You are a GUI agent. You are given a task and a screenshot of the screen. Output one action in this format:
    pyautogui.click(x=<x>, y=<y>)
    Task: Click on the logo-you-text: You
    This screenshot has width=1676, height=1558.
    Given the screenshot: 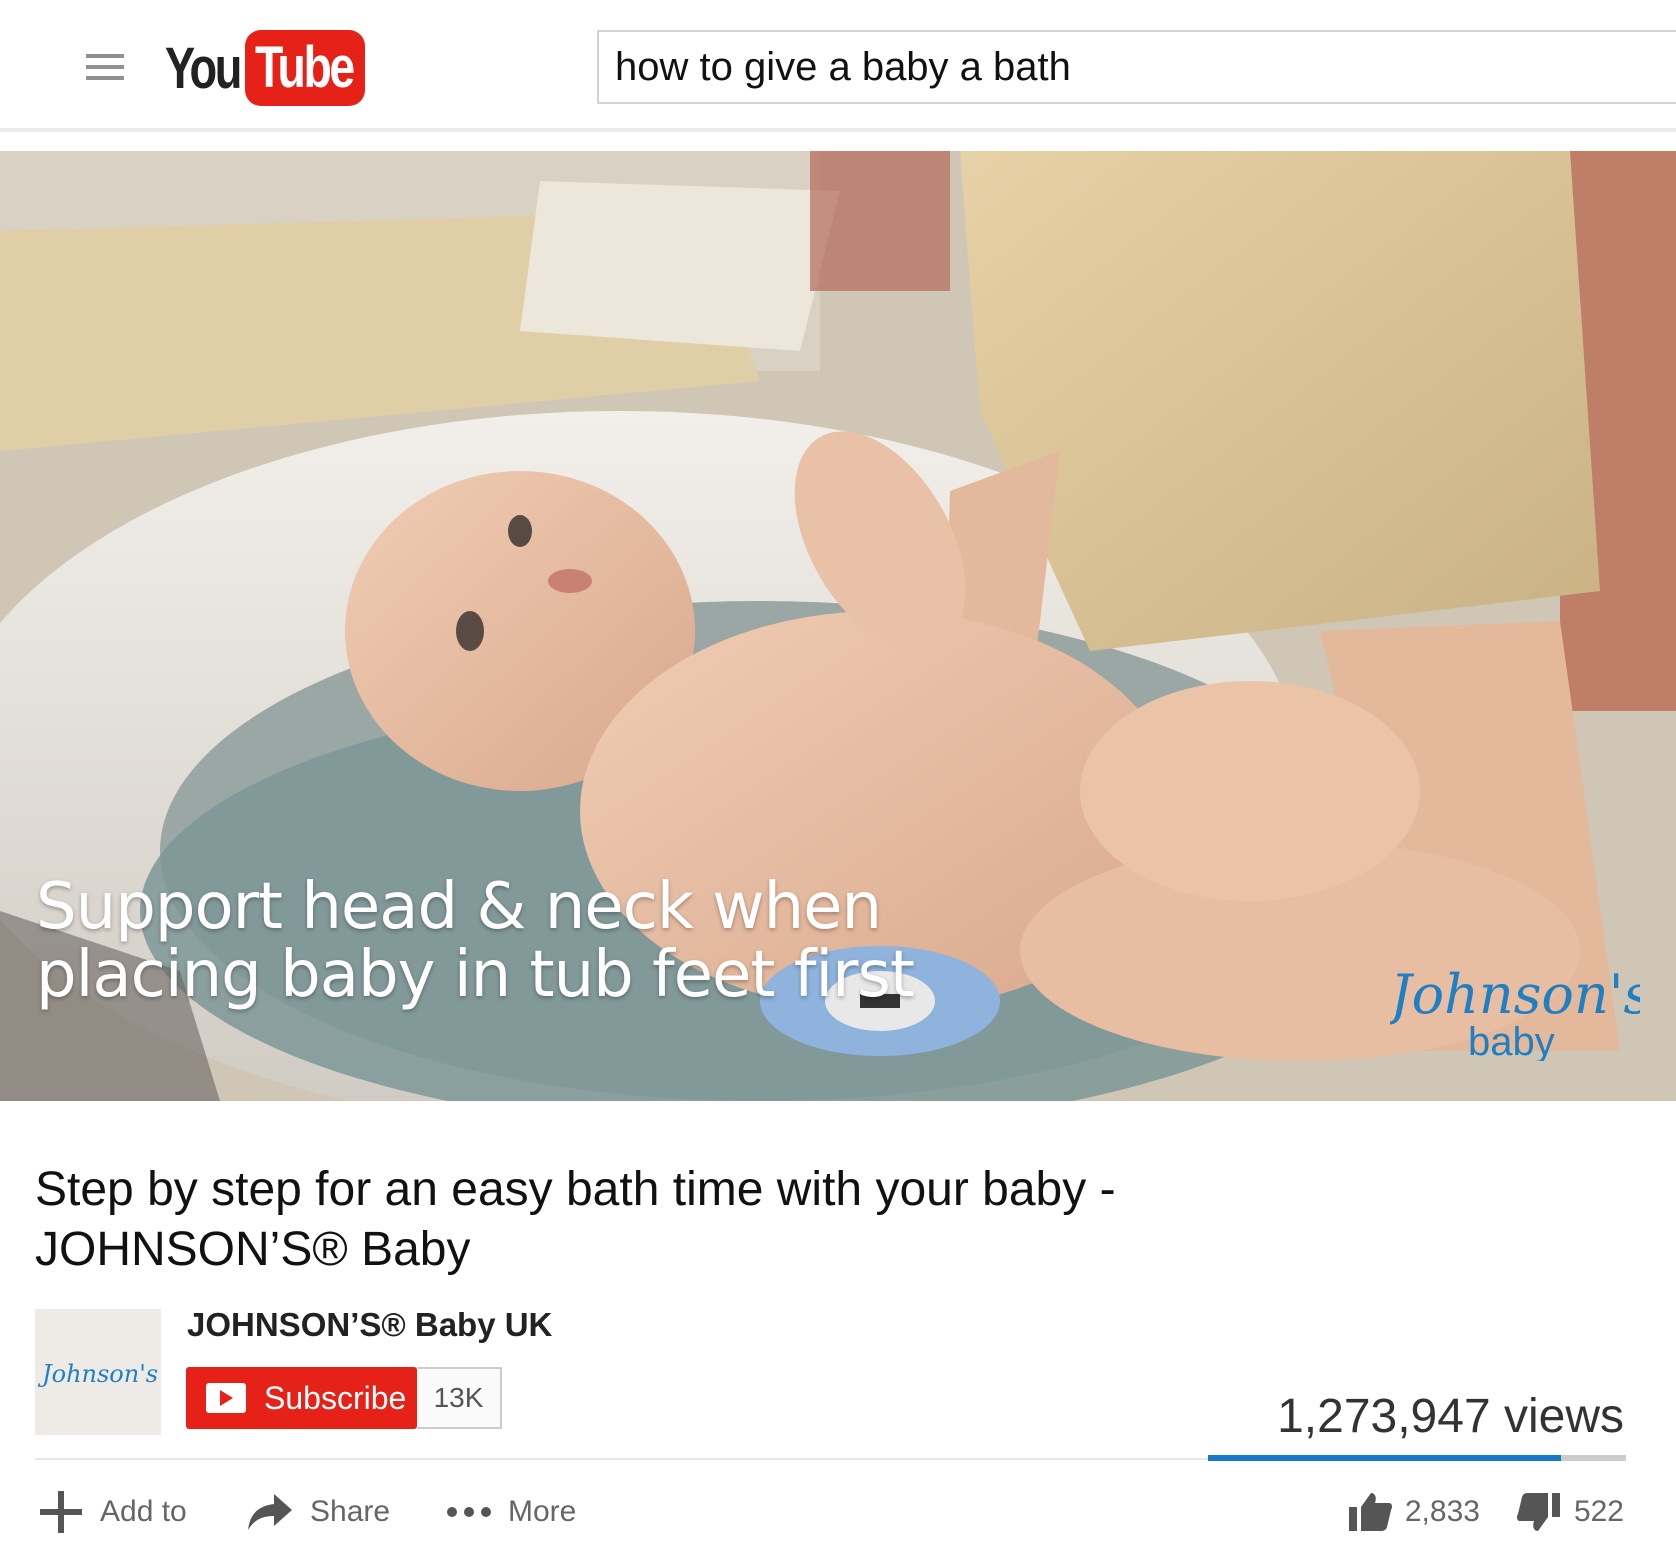 What is the action you would take?
    pyautogui.click(x=203, y=68)
    